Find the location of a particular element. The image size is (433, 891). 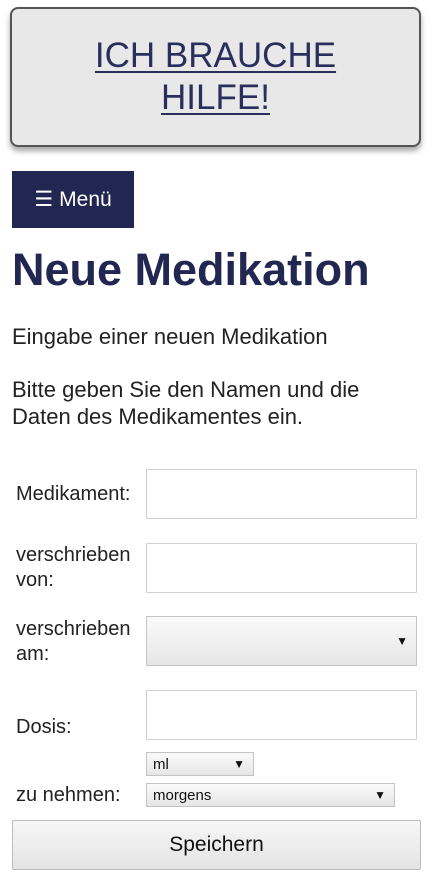

menu-label: Menü is located at coordinates (85, 199).